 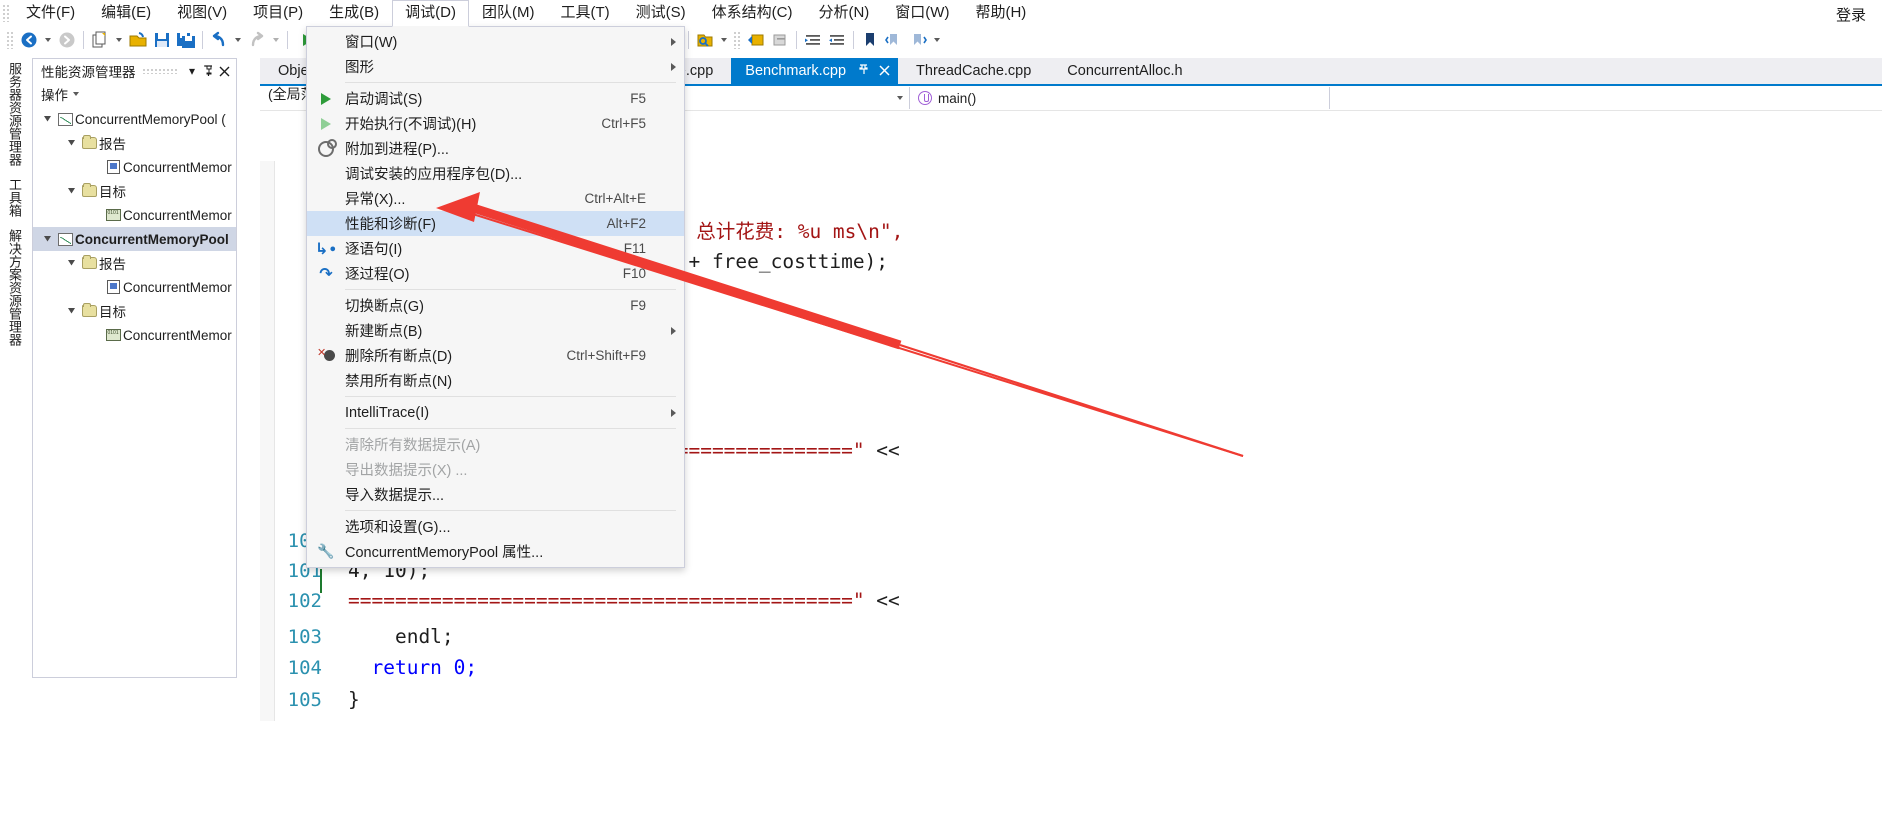 I want to click on undo-icon, so click(x=219, y=40).